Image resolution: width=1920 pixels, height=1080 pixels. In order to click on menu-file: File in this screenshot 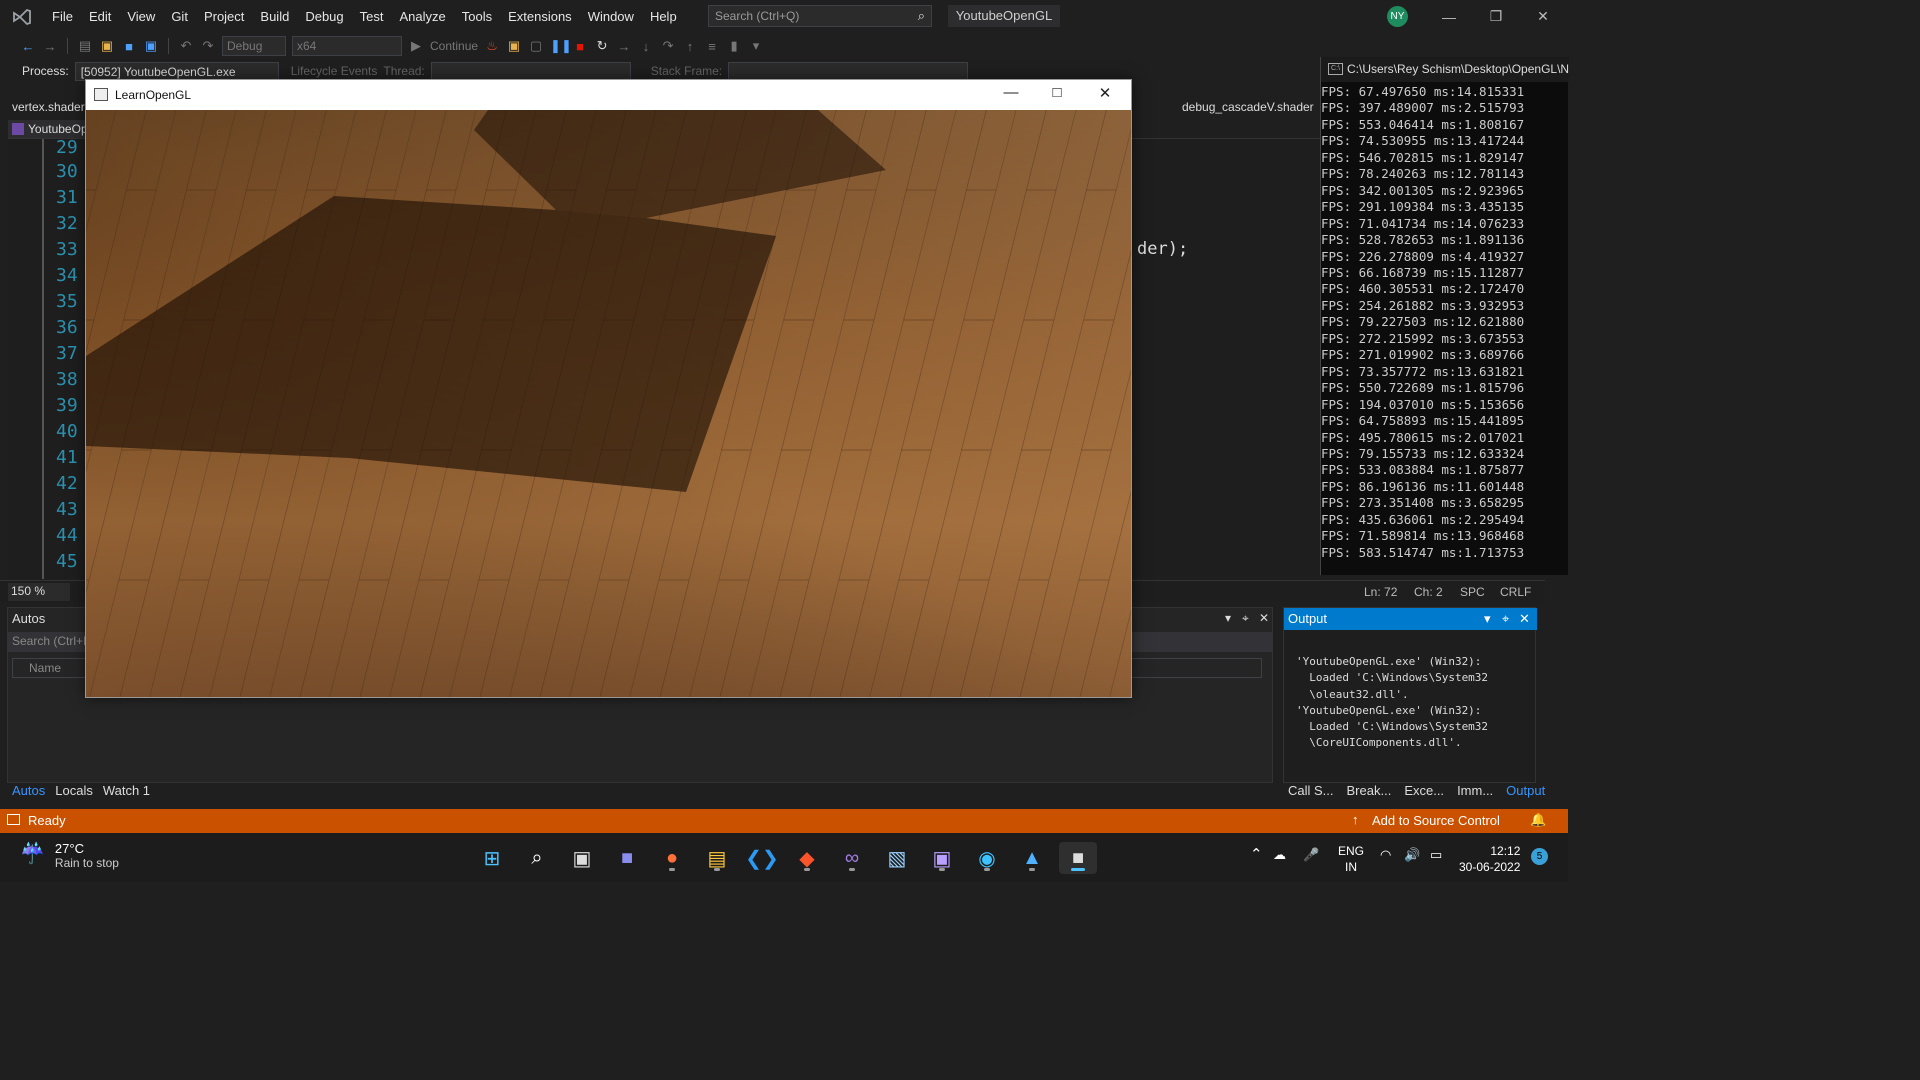, I will do `click(62, 16)`.